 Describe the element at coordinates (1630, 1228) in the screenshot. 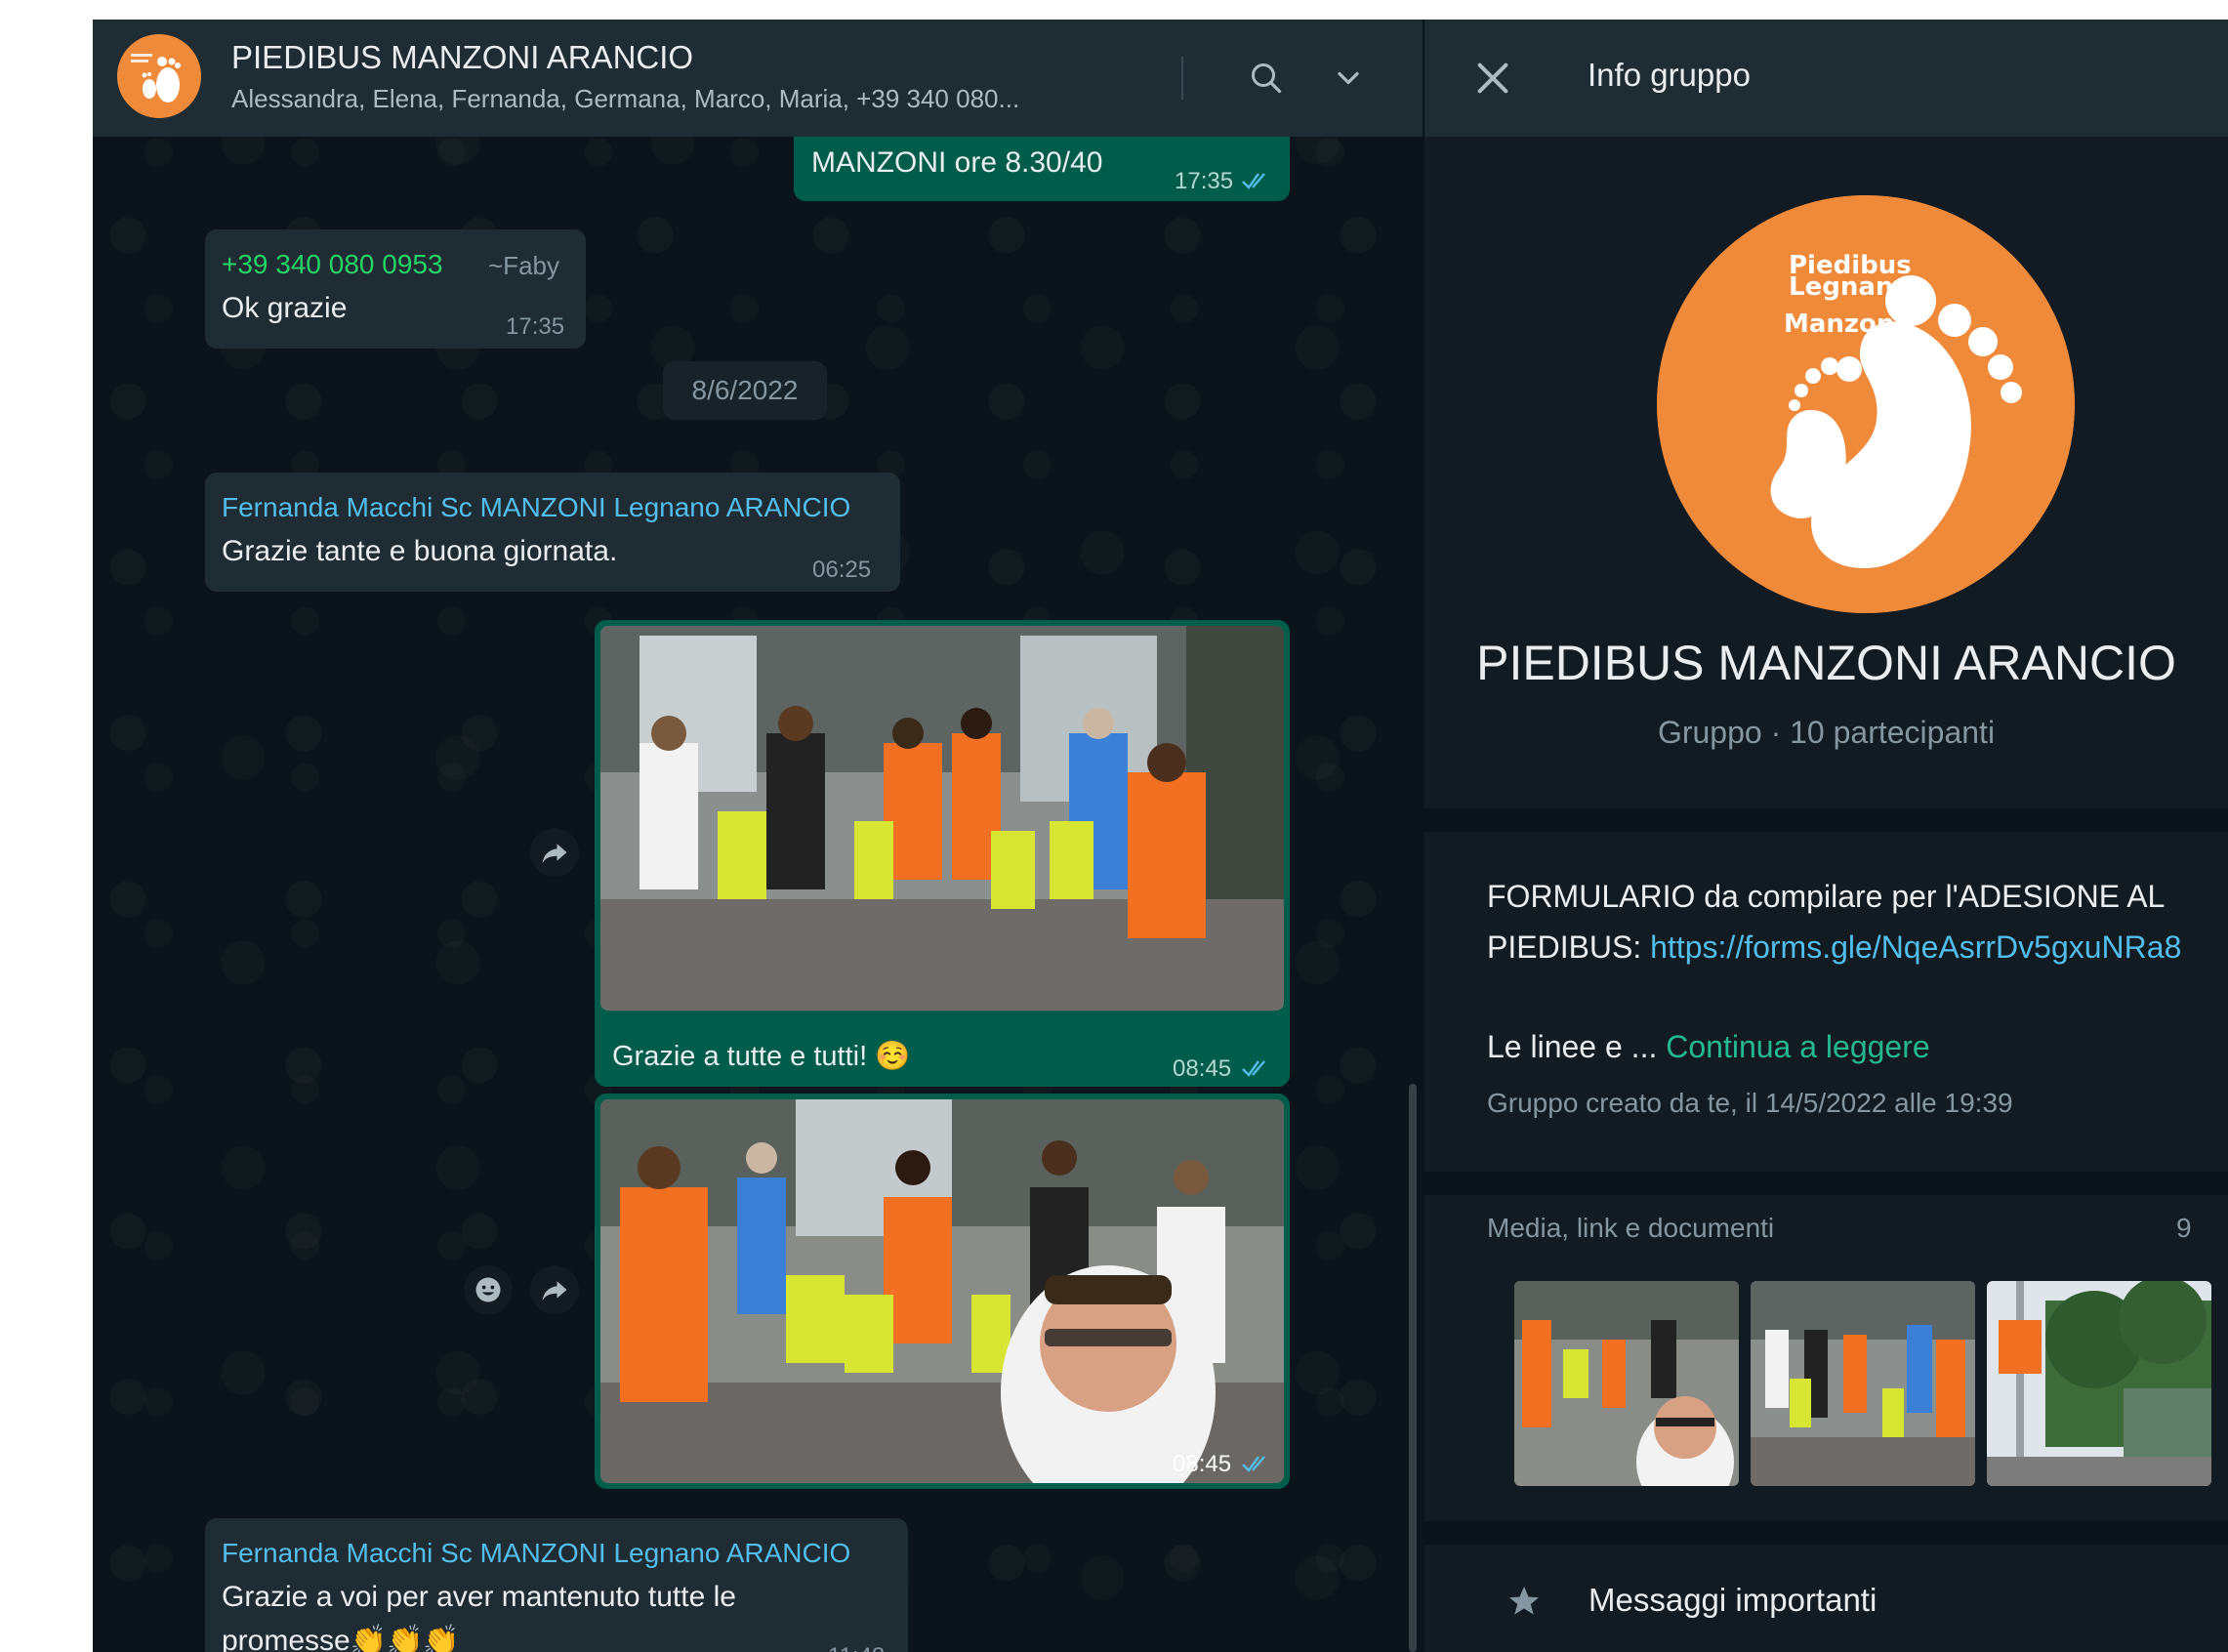

I see `media-section-label: Media, link e documenti` at that location.